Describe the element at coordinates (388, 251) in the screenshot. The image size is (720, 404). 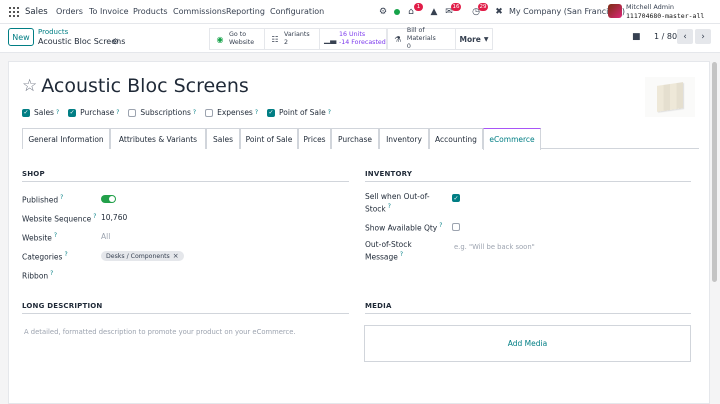
I see `out-of-stock-message-label: Out-of-Stock Message?` at that location.